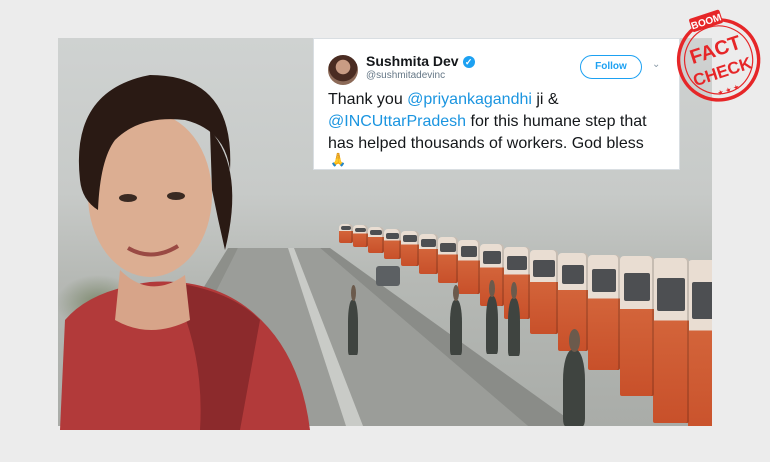 This screenshot has height=462, width=770. Describe the element at coordinates (611, 67) in the screenshot. I see `follow-button: Follow` at that location.